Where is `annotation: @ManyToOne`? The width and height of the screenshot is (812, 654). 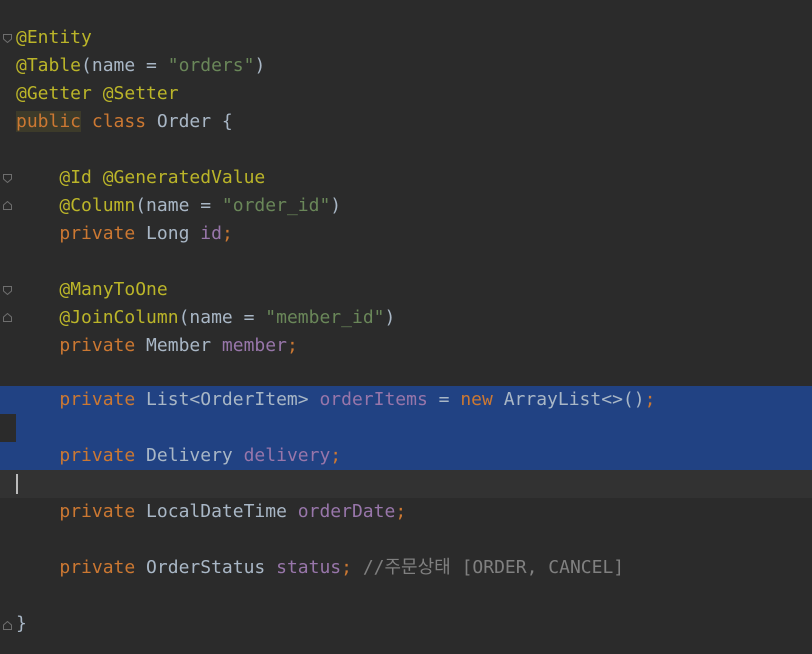 annotation: @ManyToOne is located at coordinates (113, 289).